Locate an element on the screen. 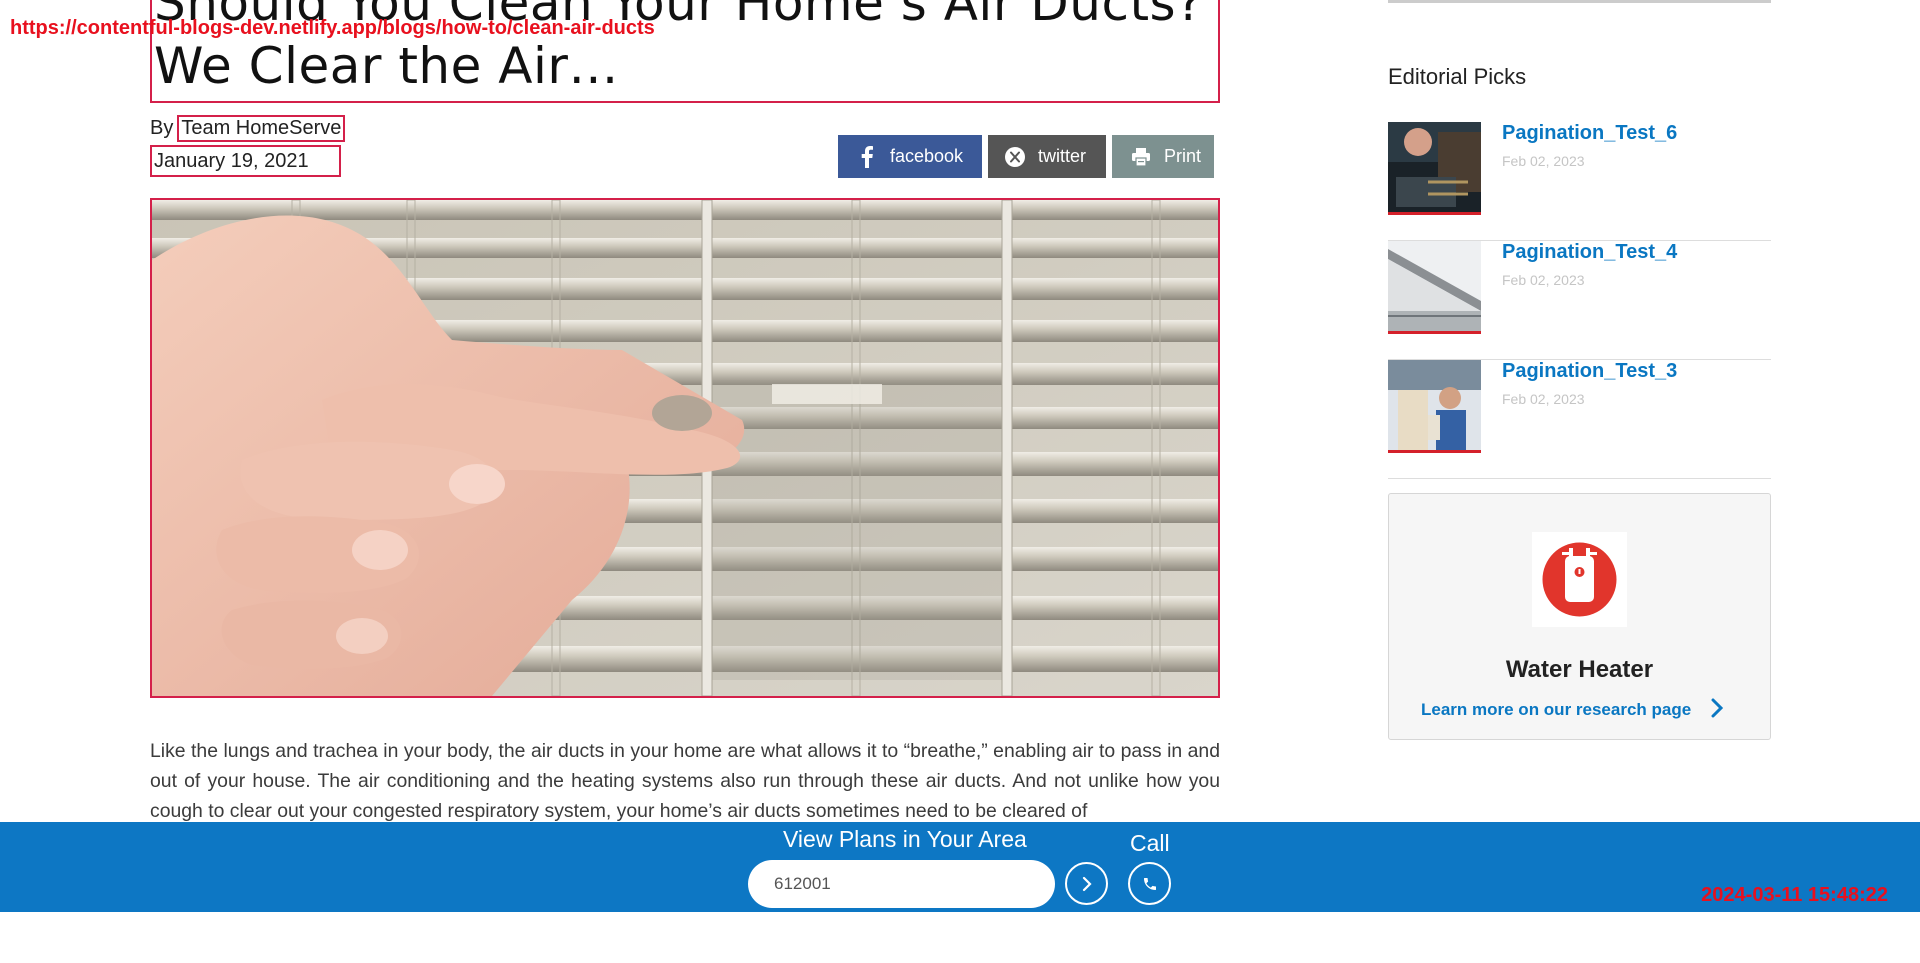  facebook-label: facebook is located at coordinates (927, 156).